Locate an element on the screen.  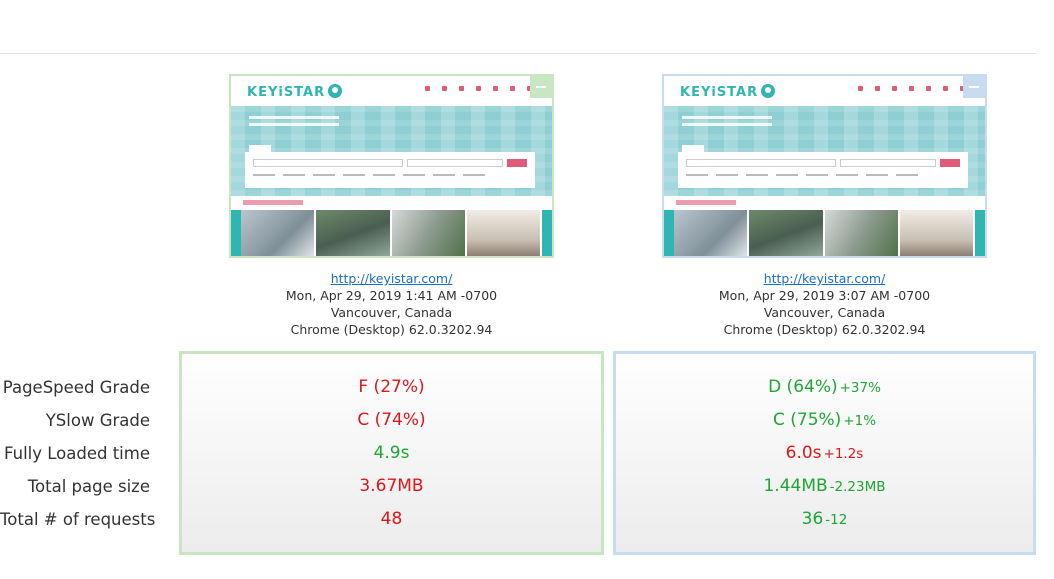
left-loaded-time-value: 4.9s is located at coordinates (391, 453).